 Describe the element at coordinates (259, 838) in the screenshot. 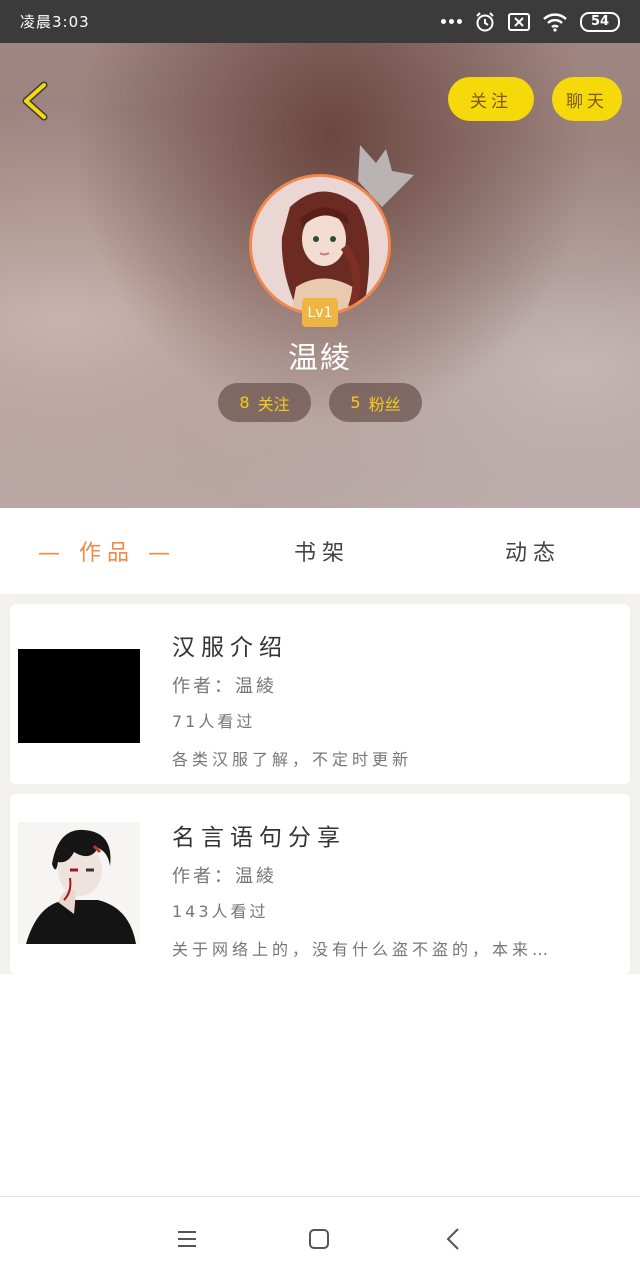

I see `work-title: 名言语句分享` at that location.